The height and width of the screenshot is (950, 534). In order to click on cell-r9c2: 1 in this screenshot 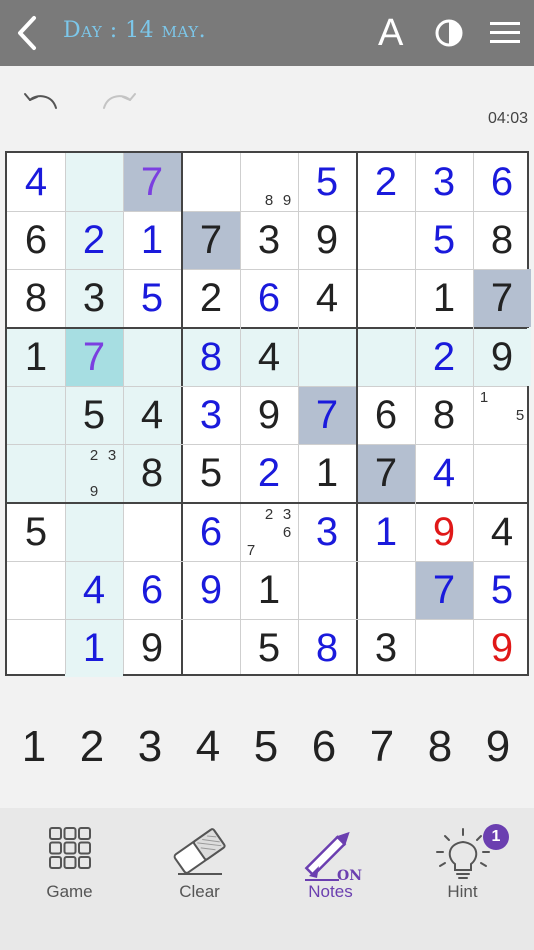, I will do `click(94, 648)`.